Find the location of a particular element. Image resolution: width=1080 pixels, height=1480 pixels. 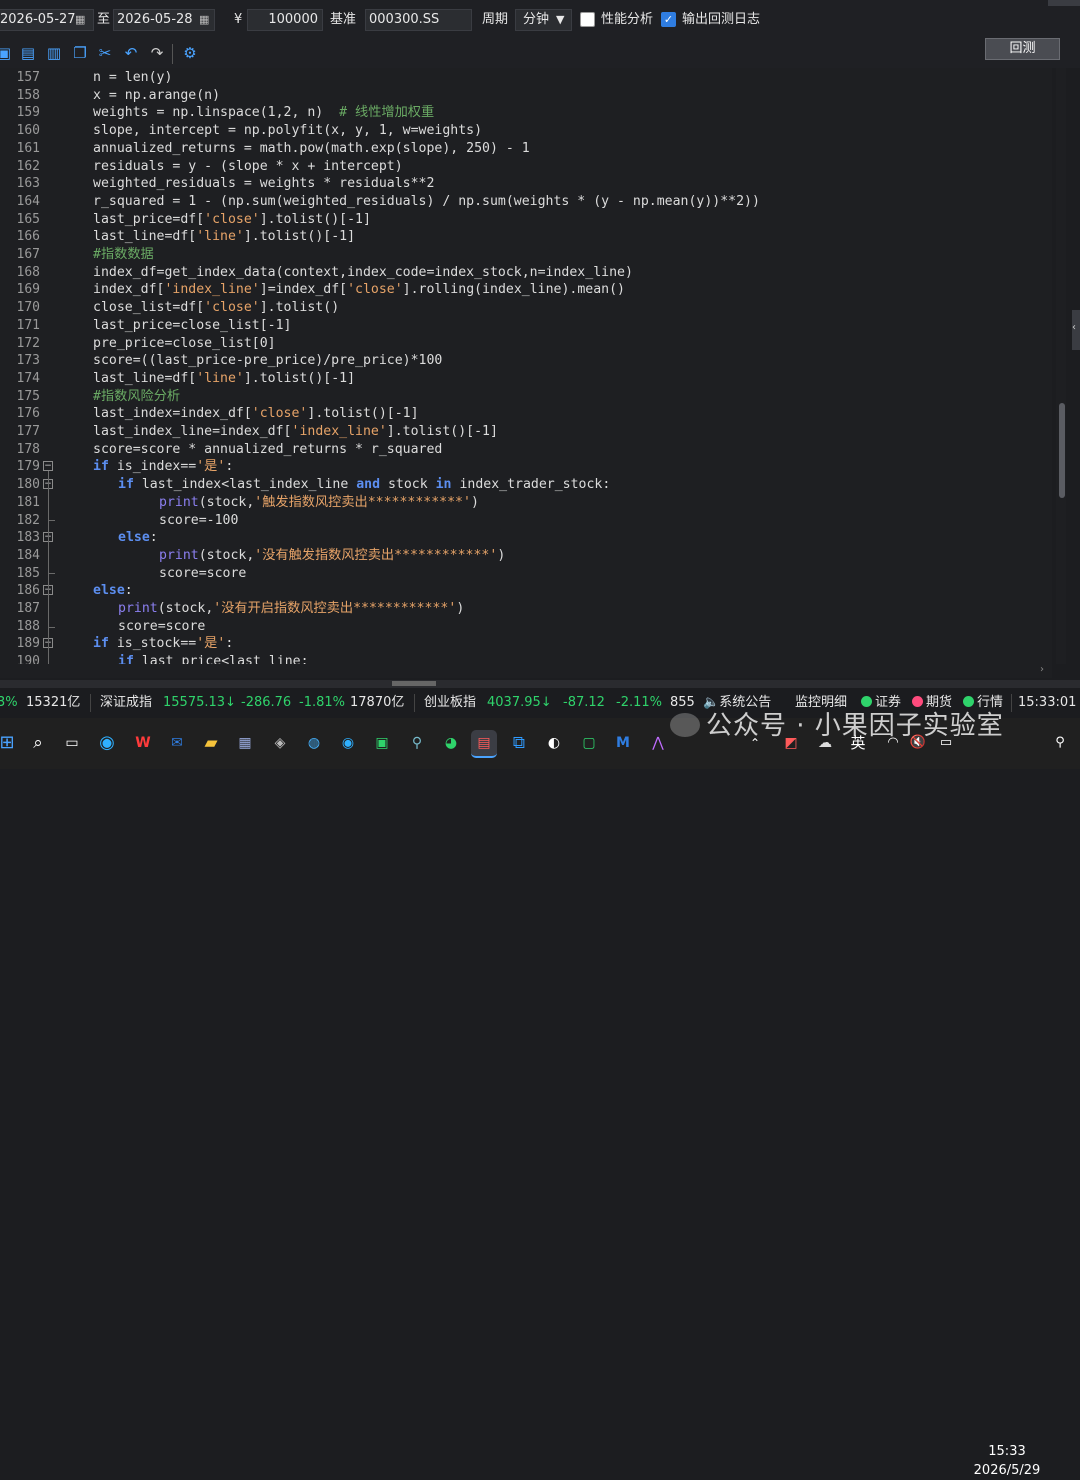

code-keyword: else is located at coordinates (109, 591).